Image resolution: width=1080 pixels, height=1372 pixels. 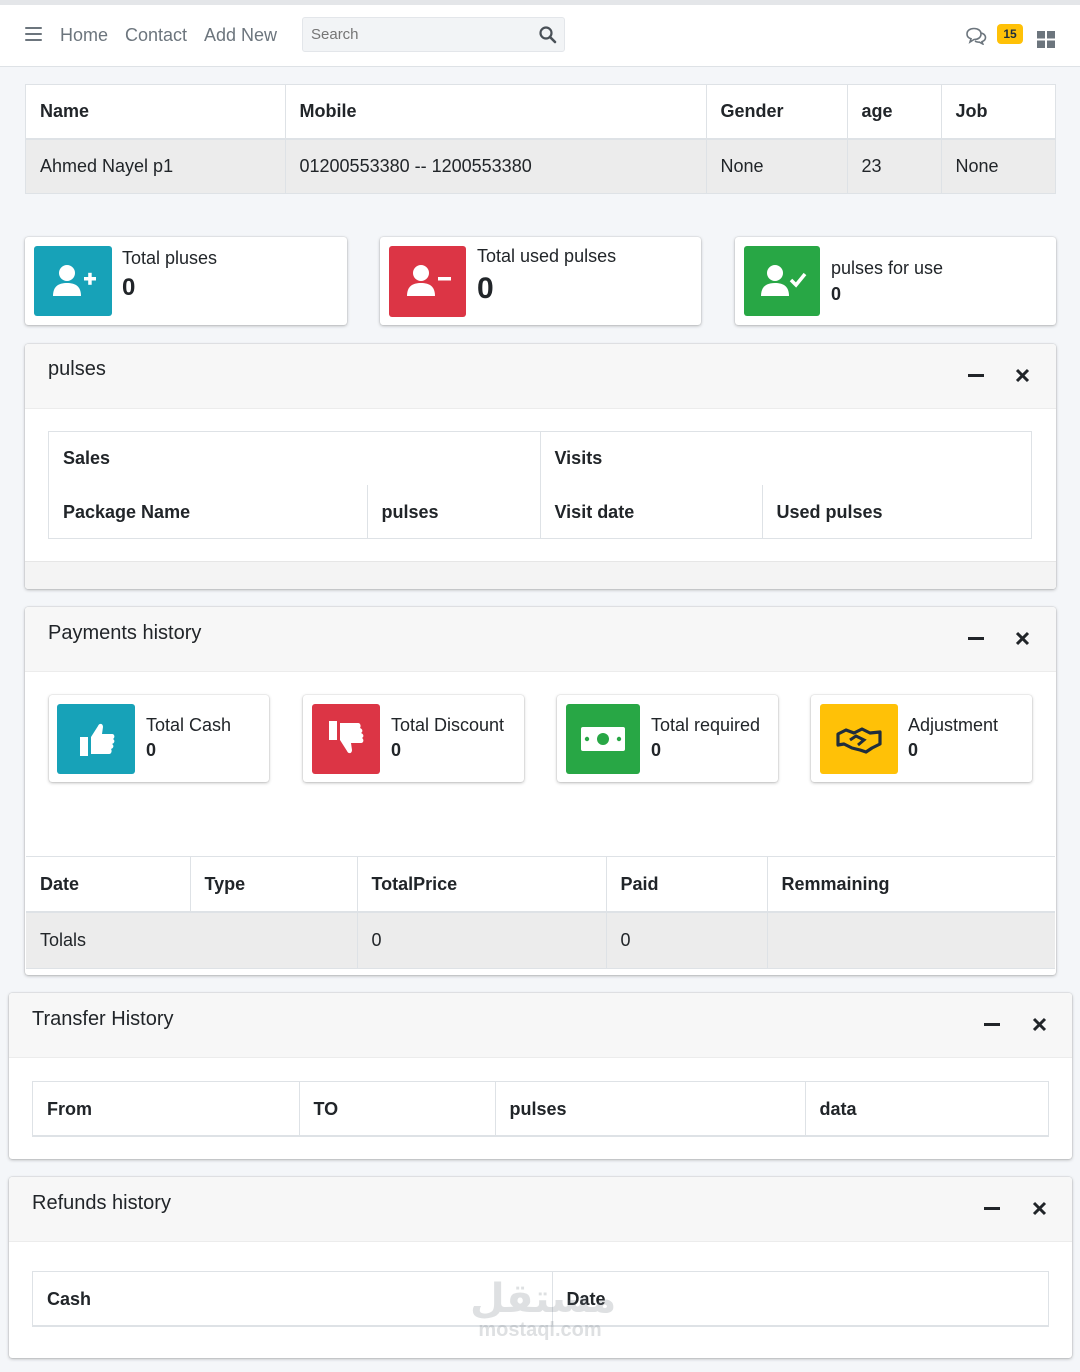 I want to click on cell-totals-label: Tolals, so click(x=192, y=940).